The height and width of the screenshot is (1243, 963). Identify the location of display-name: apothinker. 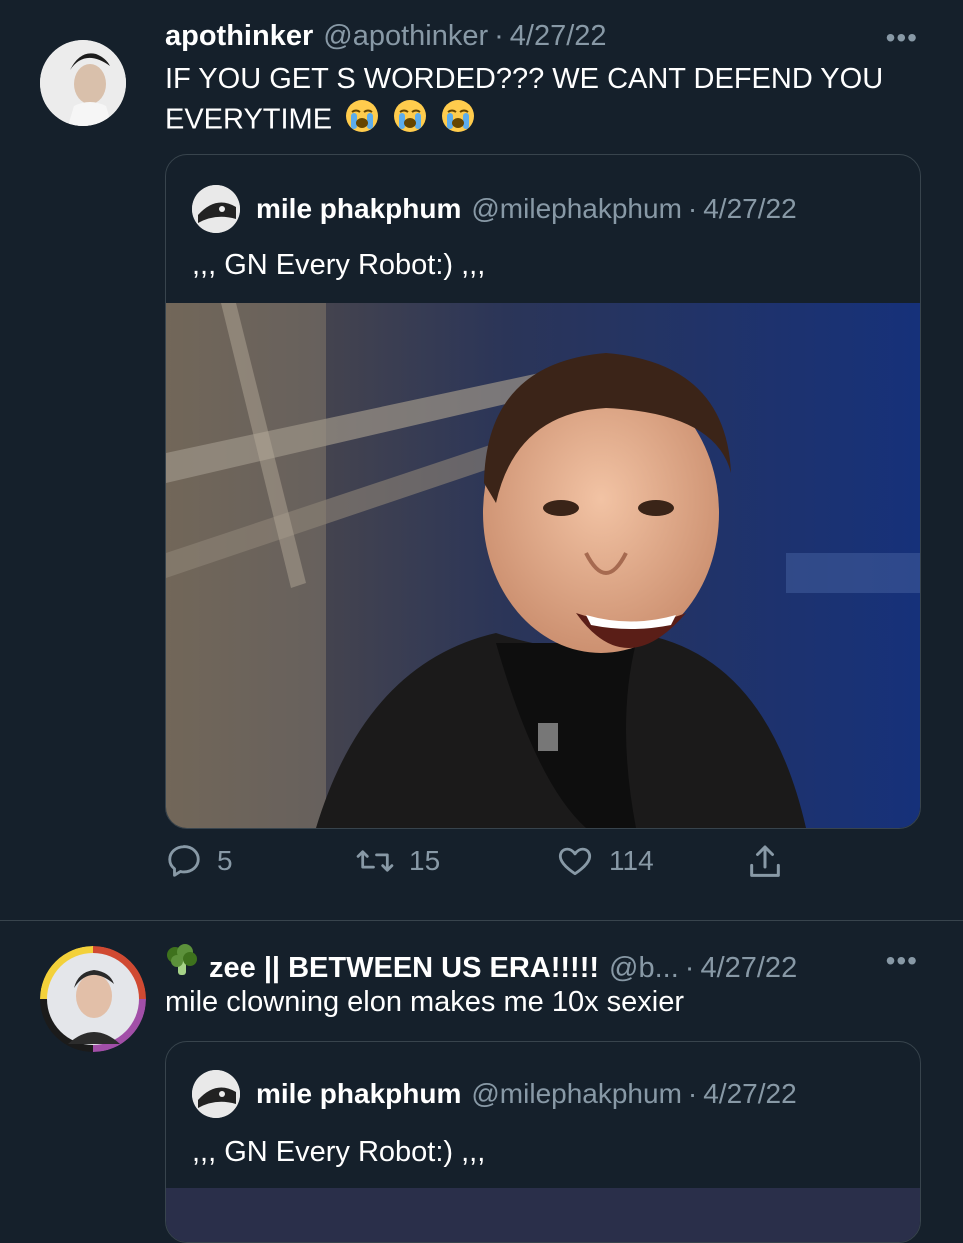
(239, 36).